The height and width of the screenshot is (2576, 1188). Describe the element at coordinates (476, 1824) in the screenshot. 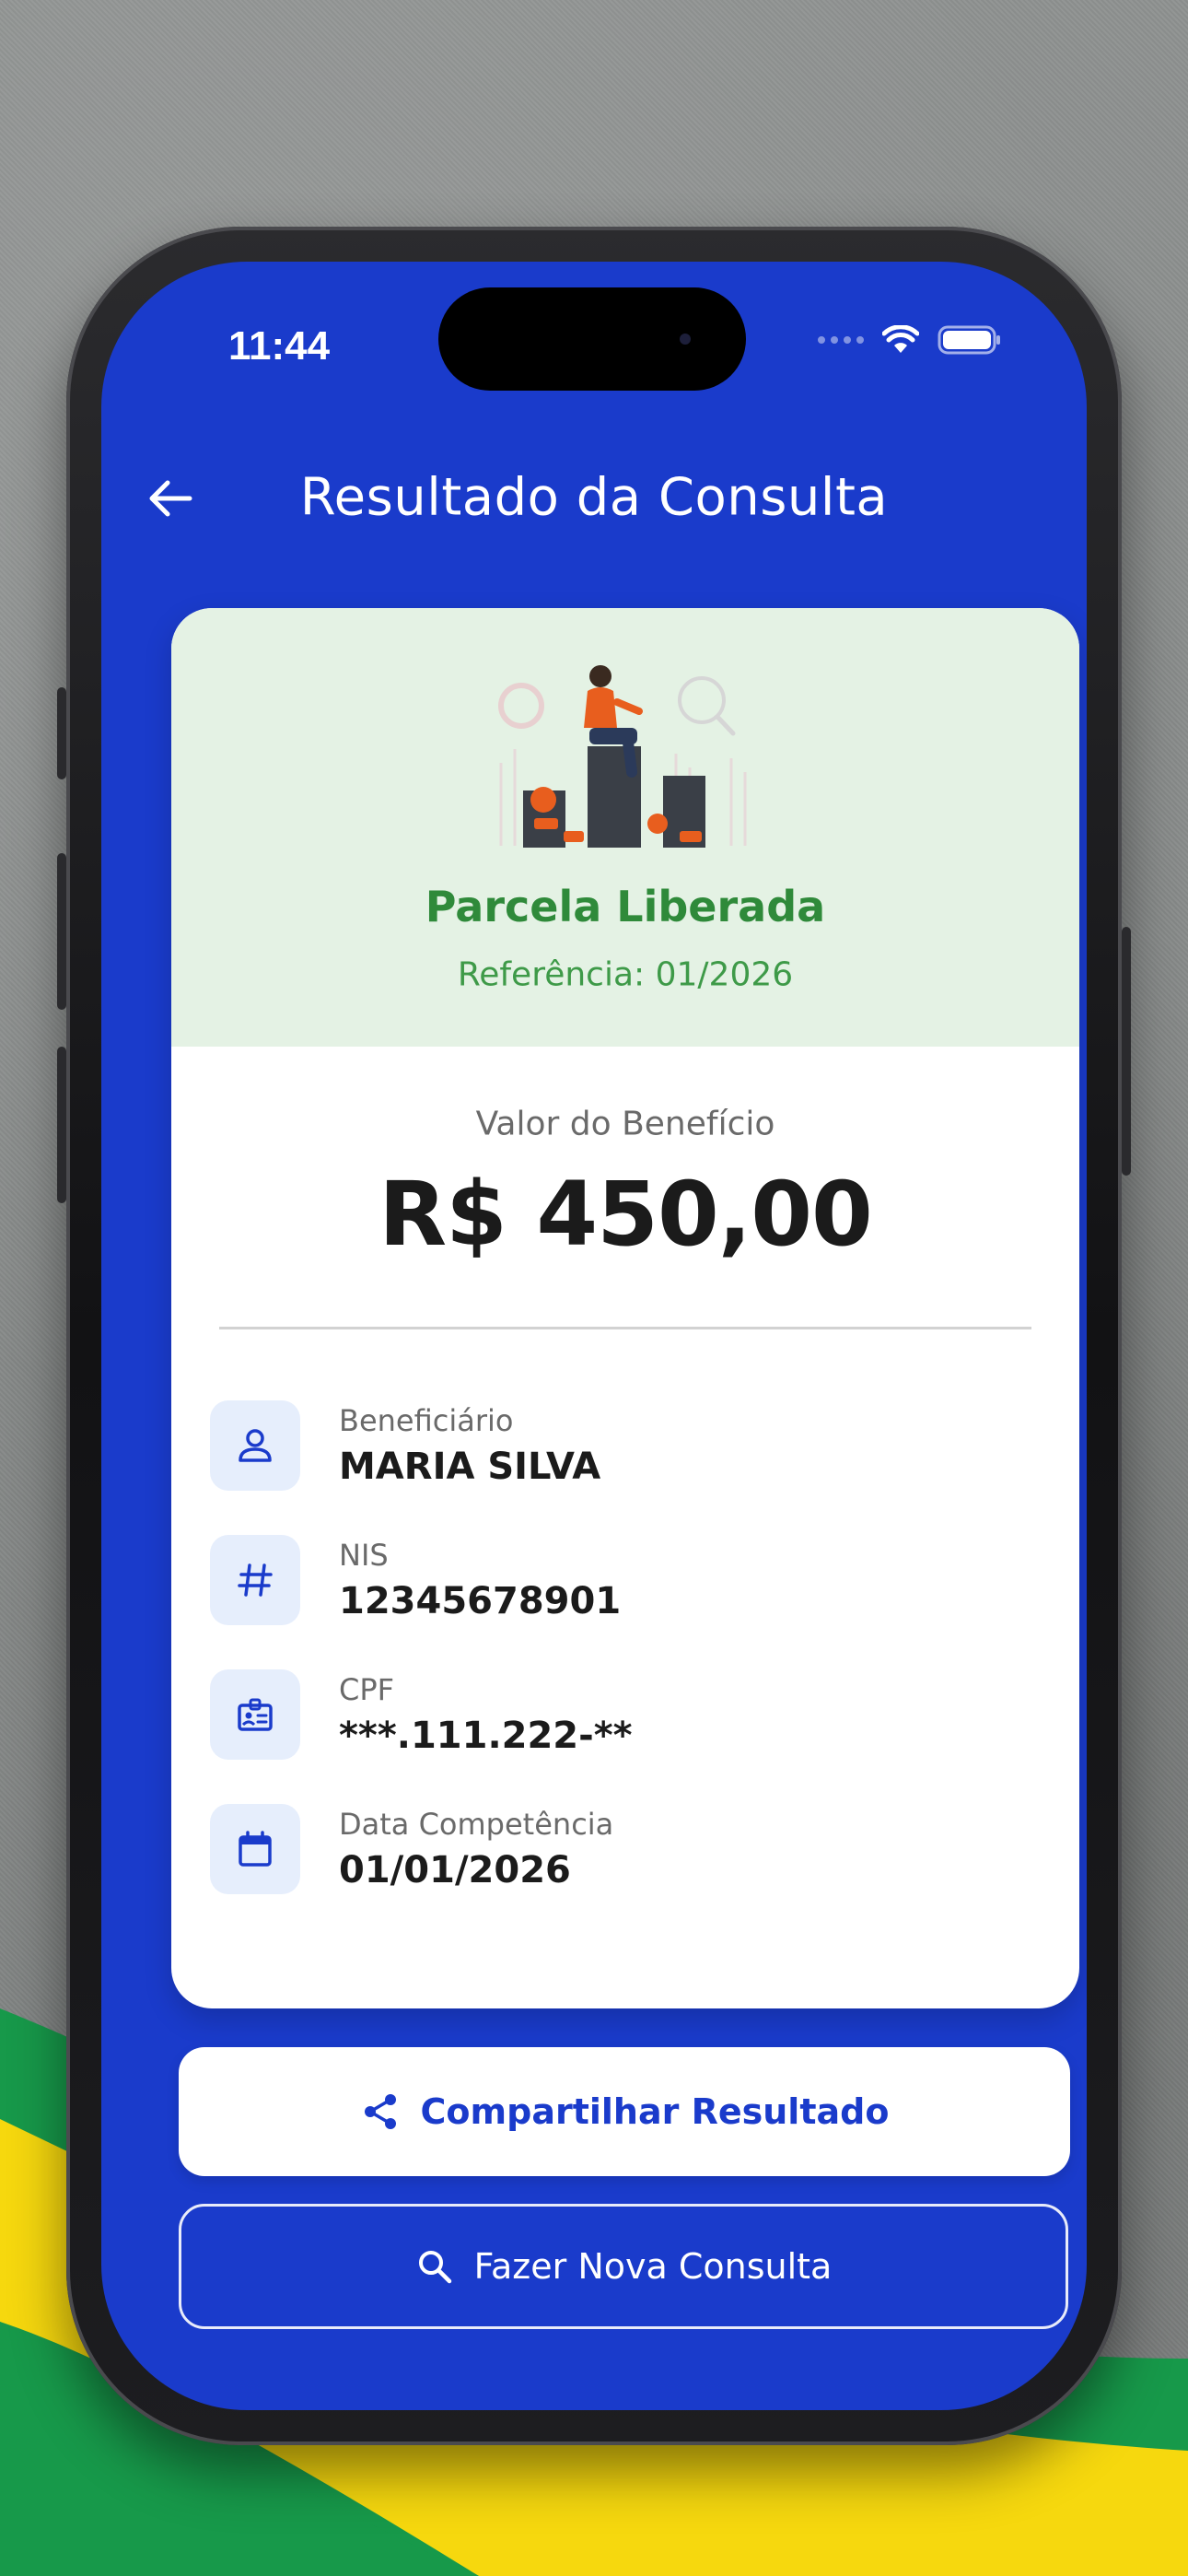

I see `detail-label: Data Competência` at that location.